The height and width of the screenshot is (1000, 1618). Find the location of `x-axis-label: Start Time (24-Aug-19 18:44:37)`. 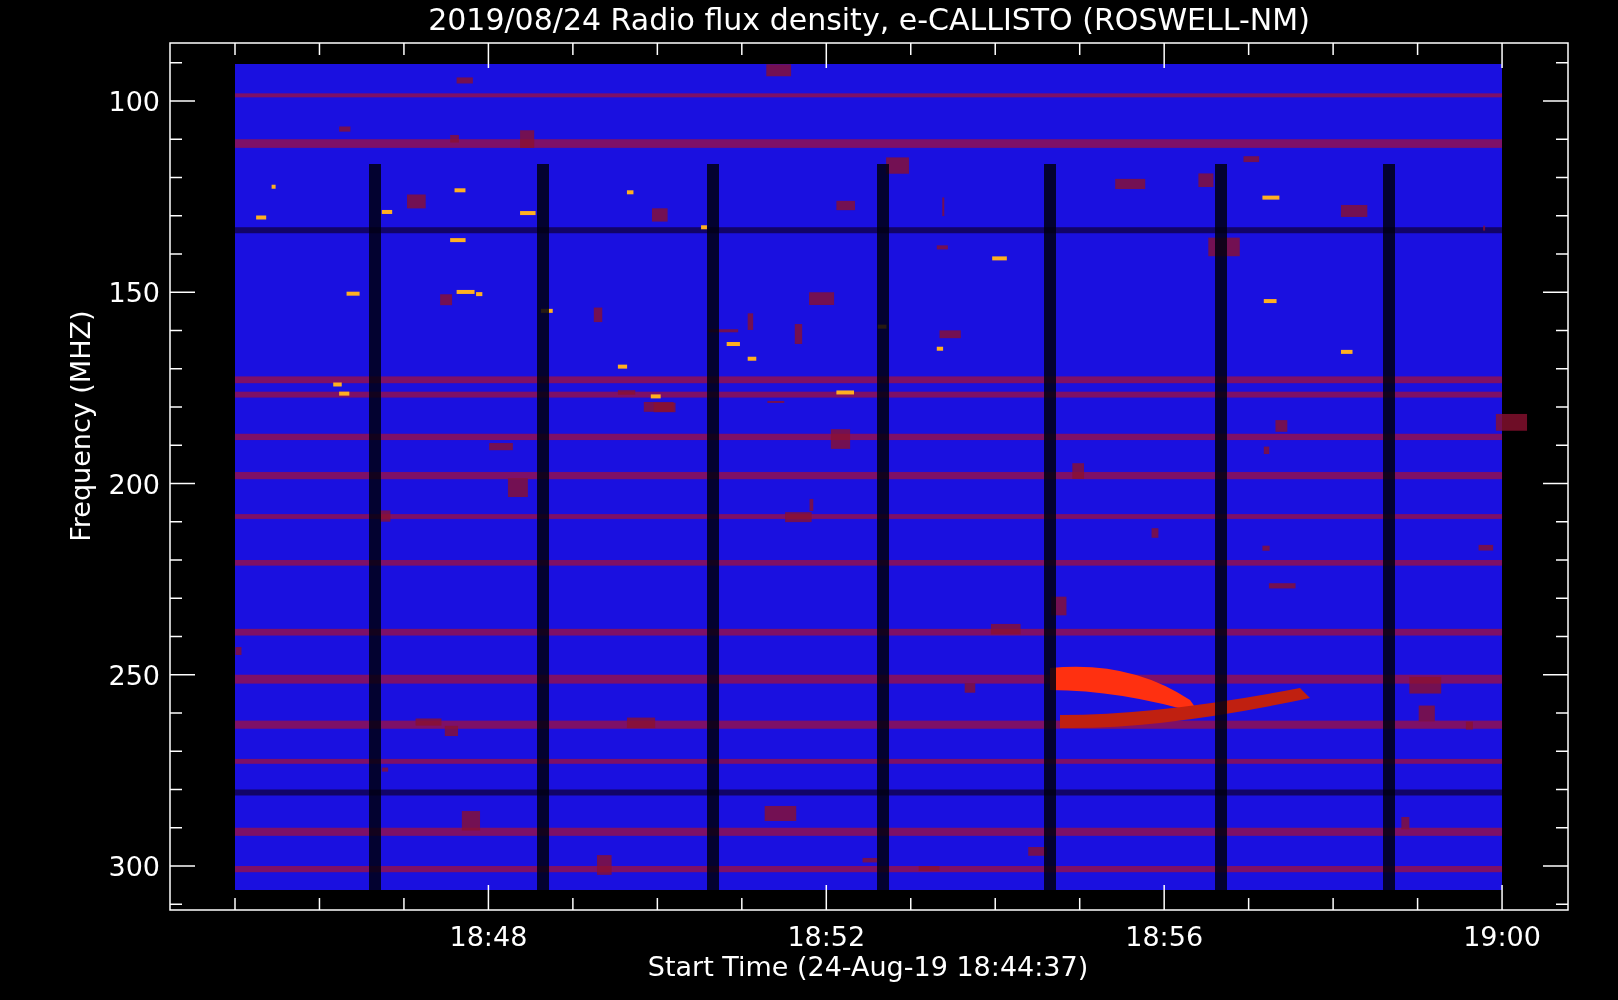

x-axis-label: Start Time (24-Aug-19 18:44:37) is located at coordinates (868, 966).